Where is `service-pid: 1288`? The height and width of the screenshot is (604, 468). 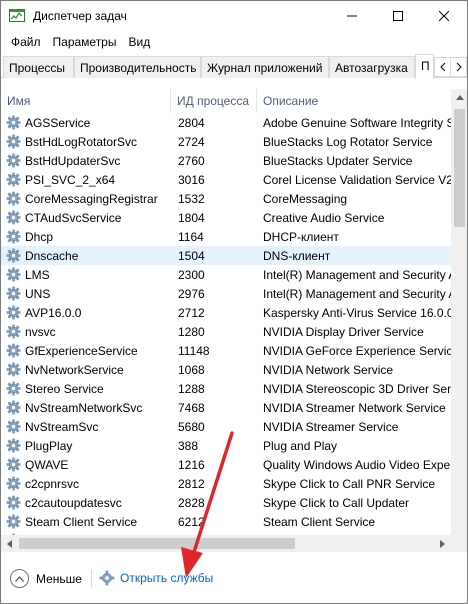 service-pid: 1288 is located at coordinates (191, 389).